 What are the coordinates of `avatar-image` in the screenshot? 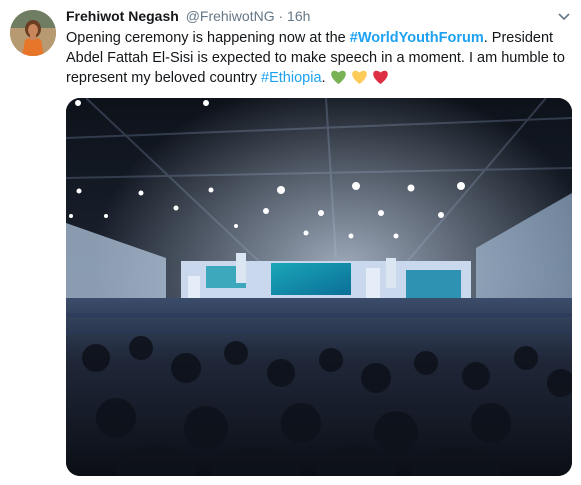 It's located at (33, 33).